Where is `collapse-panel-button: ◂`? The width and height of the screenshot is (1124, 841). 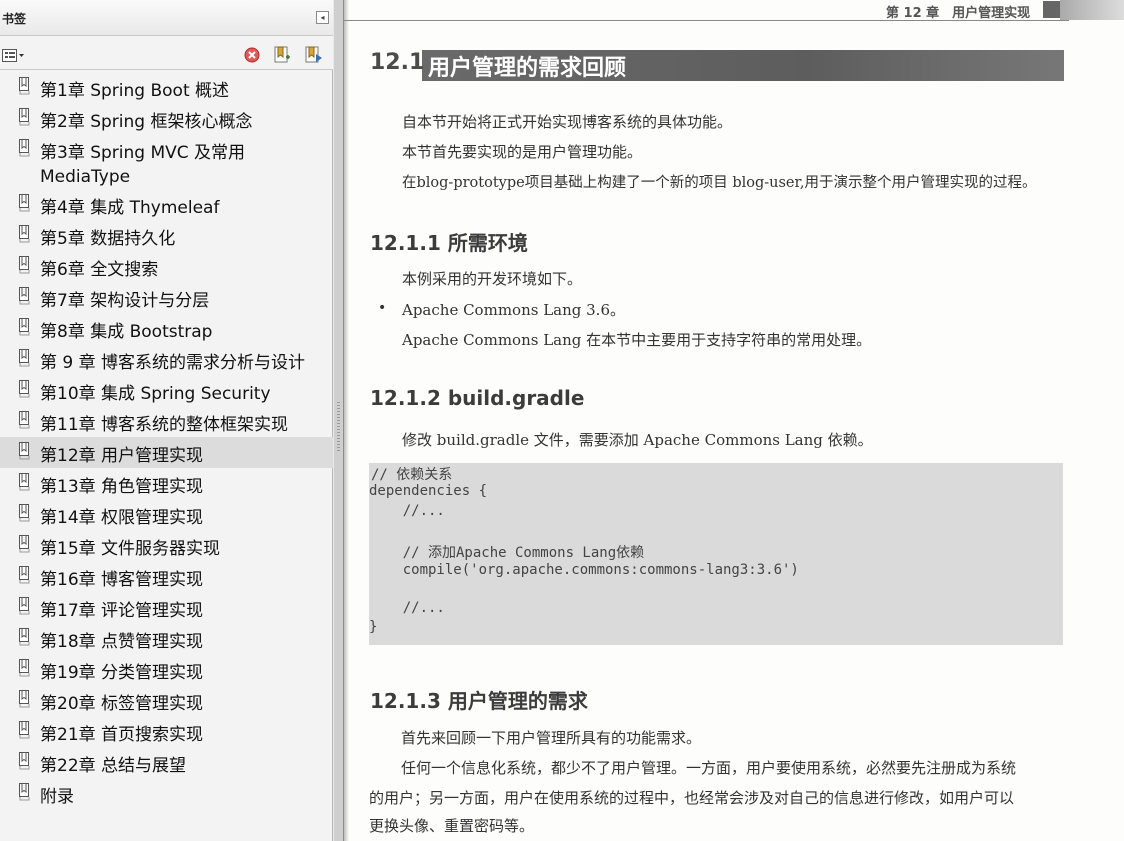
collapse-panel-button: ◂ is located at coordinates (322, 17).